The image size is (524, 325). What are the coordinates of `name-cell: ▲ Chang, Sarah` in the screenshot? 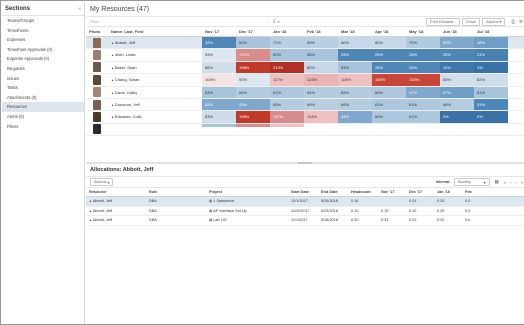 It's located at (155, 79).